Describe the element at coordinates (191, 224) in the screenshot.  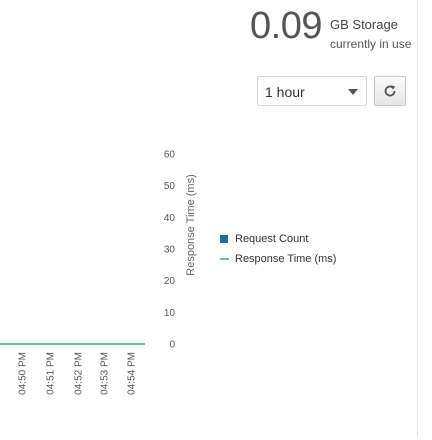
I see `y-axis-title: Response Time (ms)` at that location.